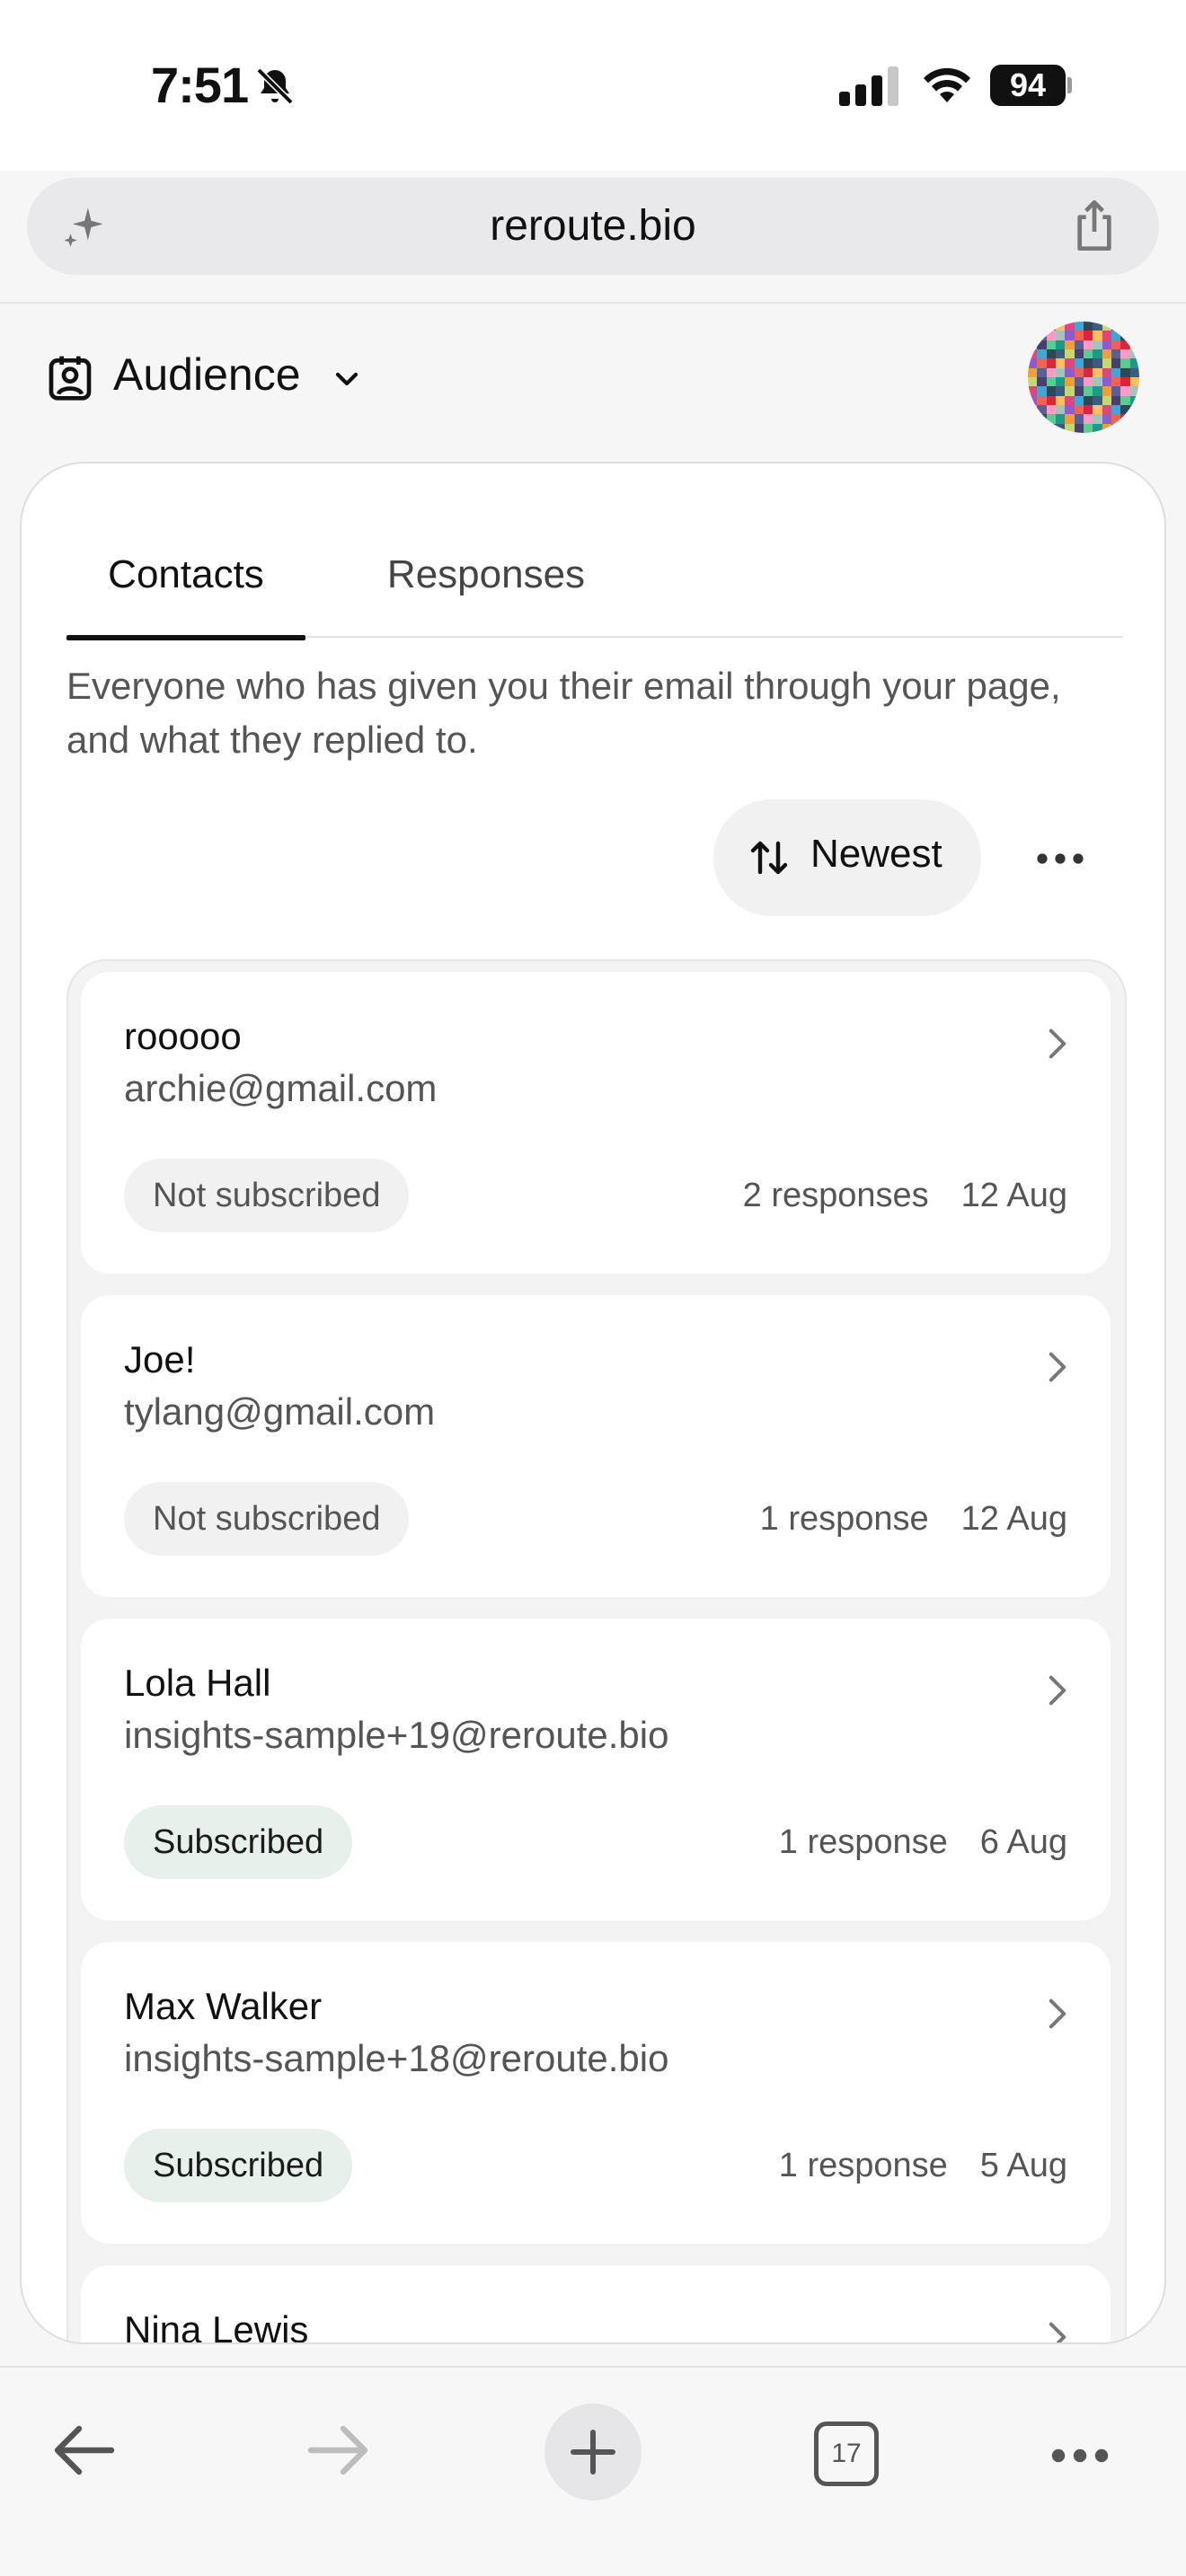 The height and width of the screenshot is (2576, 1186). What do you see at coordinates (197, 1683) in the screenshot?
I see `contact-name: Lola Hall` at bounding box center [197, 1683].